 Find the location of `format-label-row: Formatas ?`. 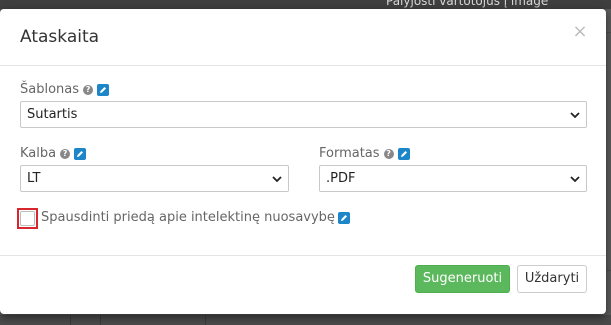

format-label-row: Formatas ? is located at coordinates (364, 153).